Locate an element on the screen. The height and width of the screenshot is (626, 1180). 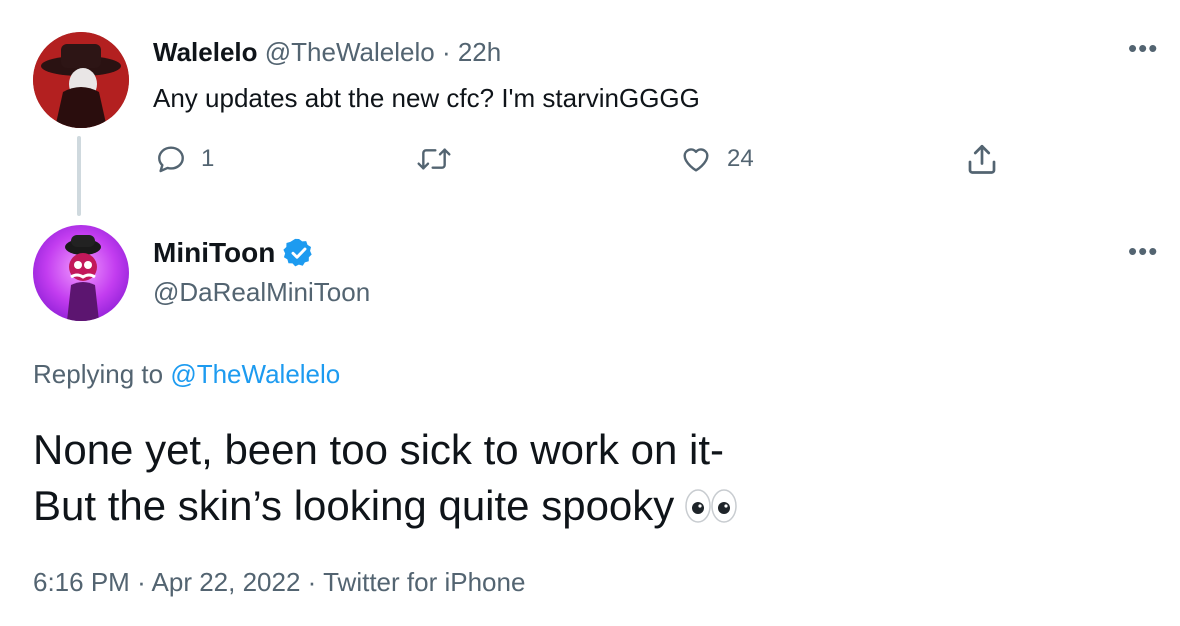
like-count: 24 is located at coordinates (740, 158).